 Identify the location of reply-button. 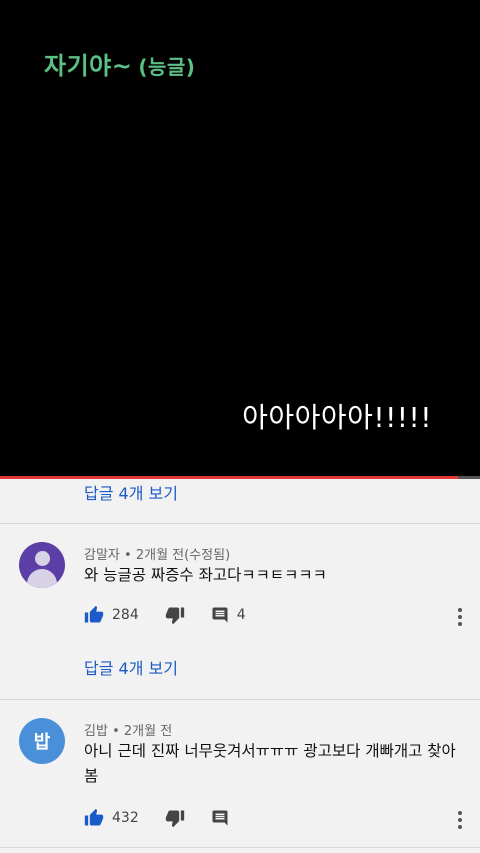
(220, 818).